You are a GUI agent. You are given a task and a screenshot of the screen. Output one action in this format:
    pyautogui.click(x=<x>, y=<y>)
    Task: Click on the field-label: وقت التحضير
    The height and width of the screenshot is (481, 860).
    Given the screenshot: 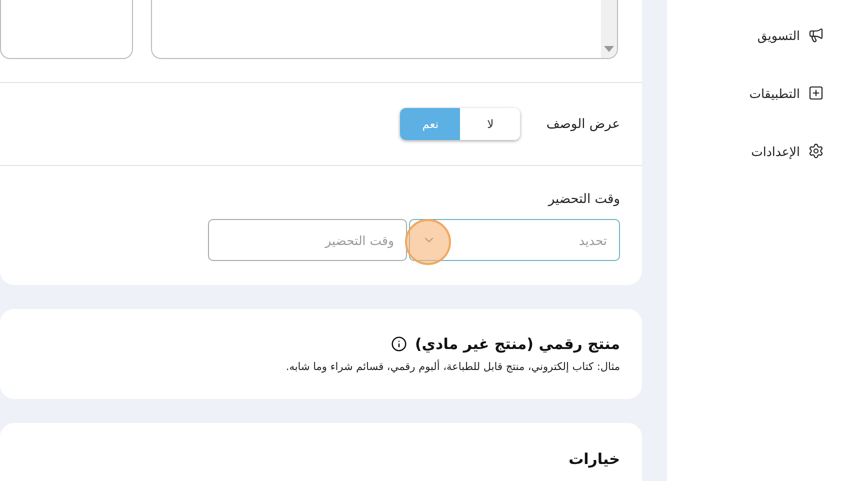 What is the action you would take?
    pyautogui.click(x=583, y=199)
    